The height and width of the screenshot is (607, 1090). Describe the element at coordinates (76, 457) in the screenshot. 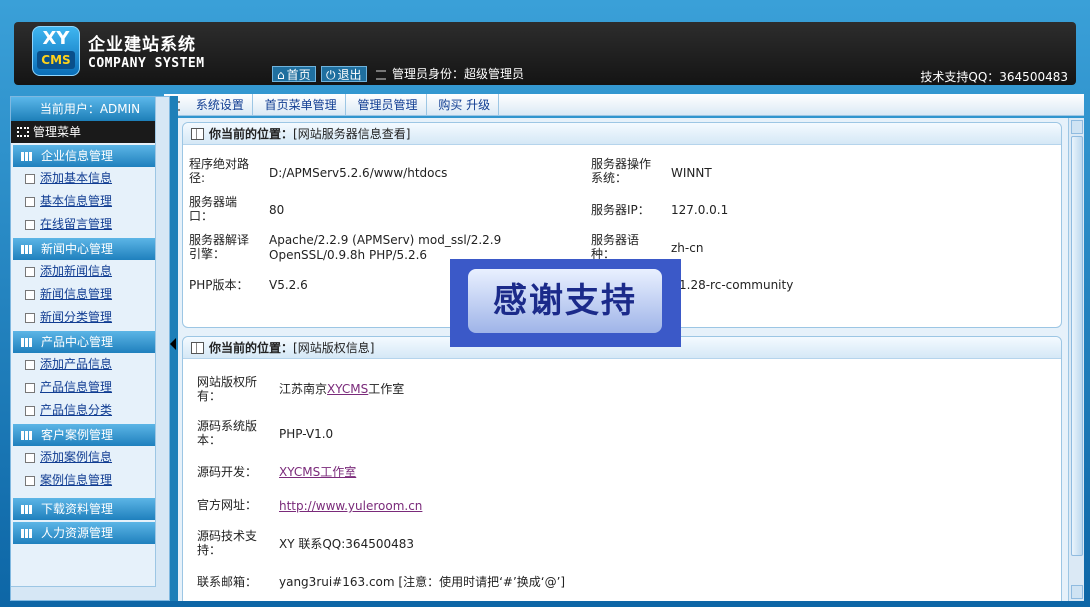

I see `item-label: 添加案例信息` at that location.